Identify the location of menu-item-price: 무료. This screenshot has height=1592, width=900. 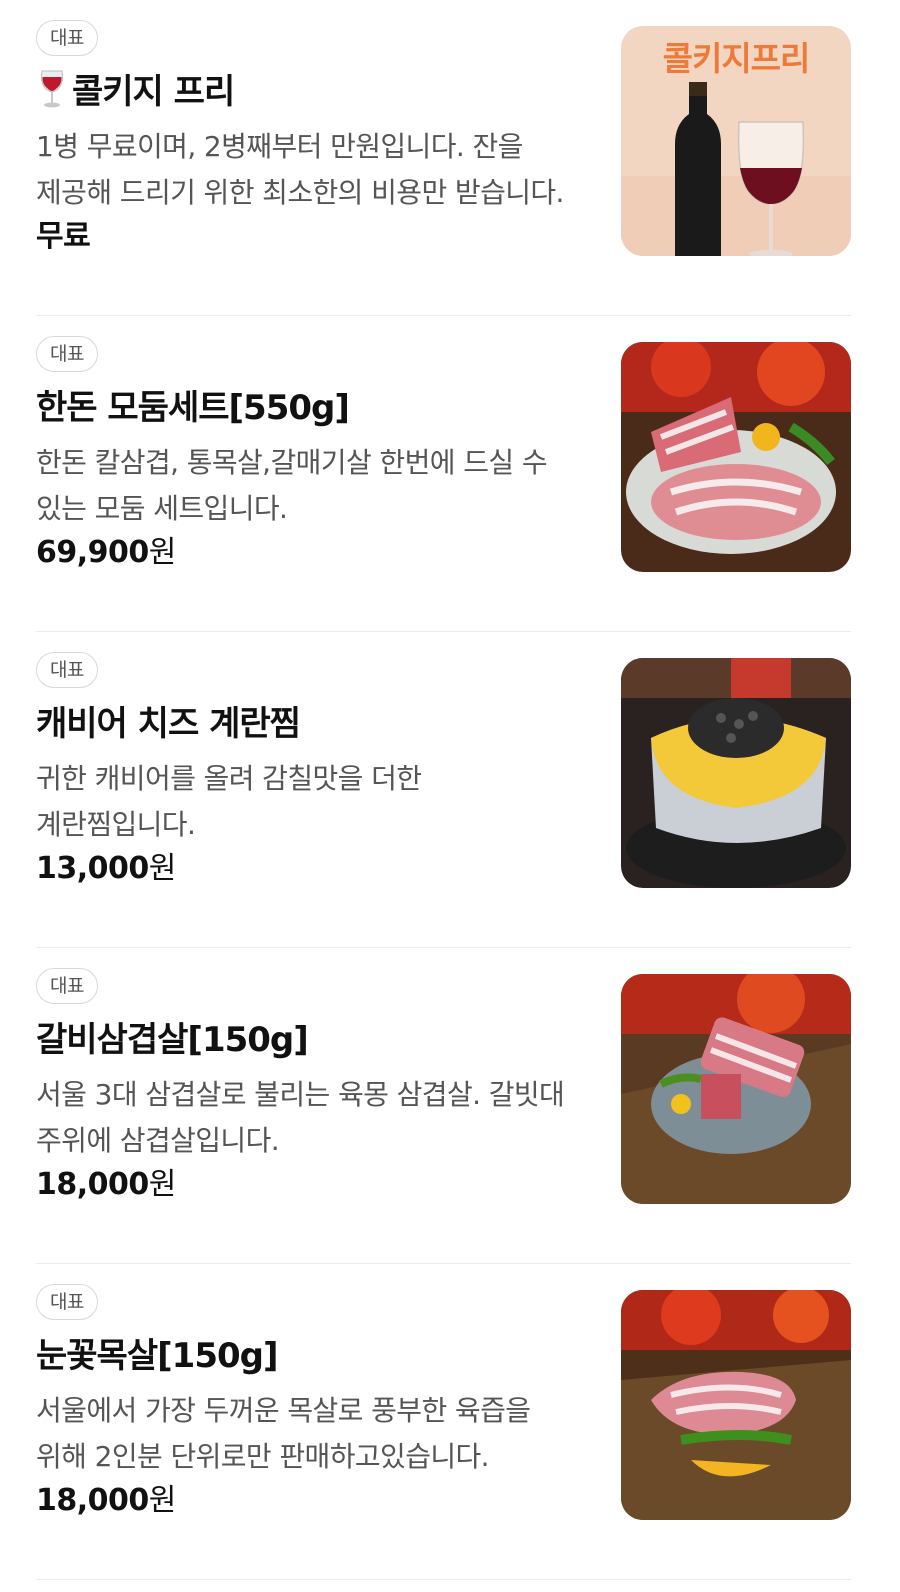
(63, 237).